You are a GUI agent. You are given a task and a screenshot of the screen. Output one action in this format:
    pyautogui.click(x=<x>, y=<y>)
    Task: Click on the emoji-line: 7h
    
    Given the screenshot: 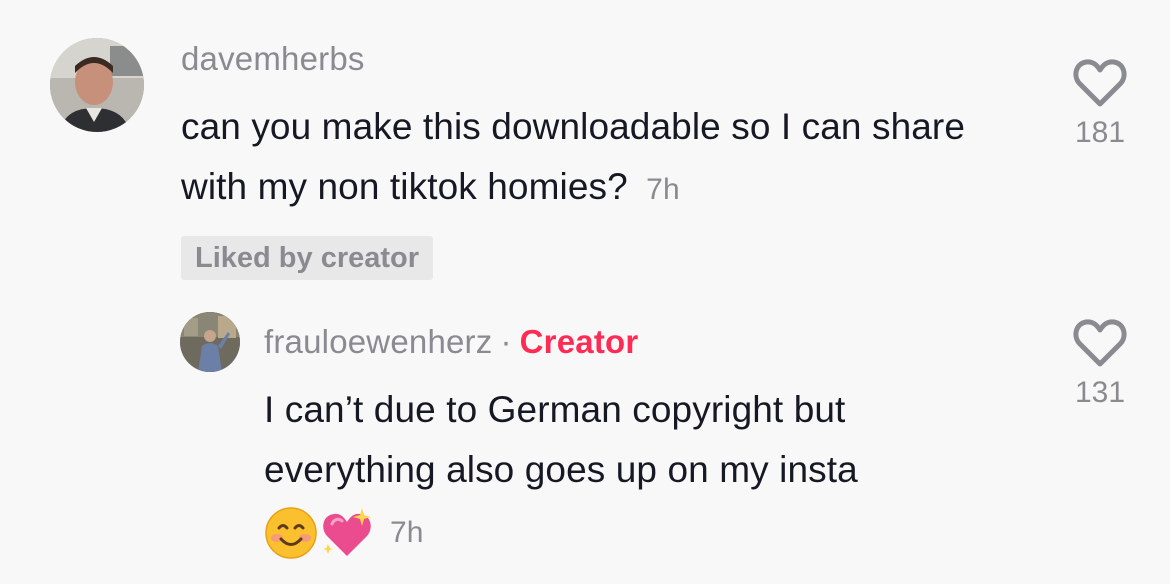 What is the action you would take?
    pyautogui.click(x=644, y=533)
    